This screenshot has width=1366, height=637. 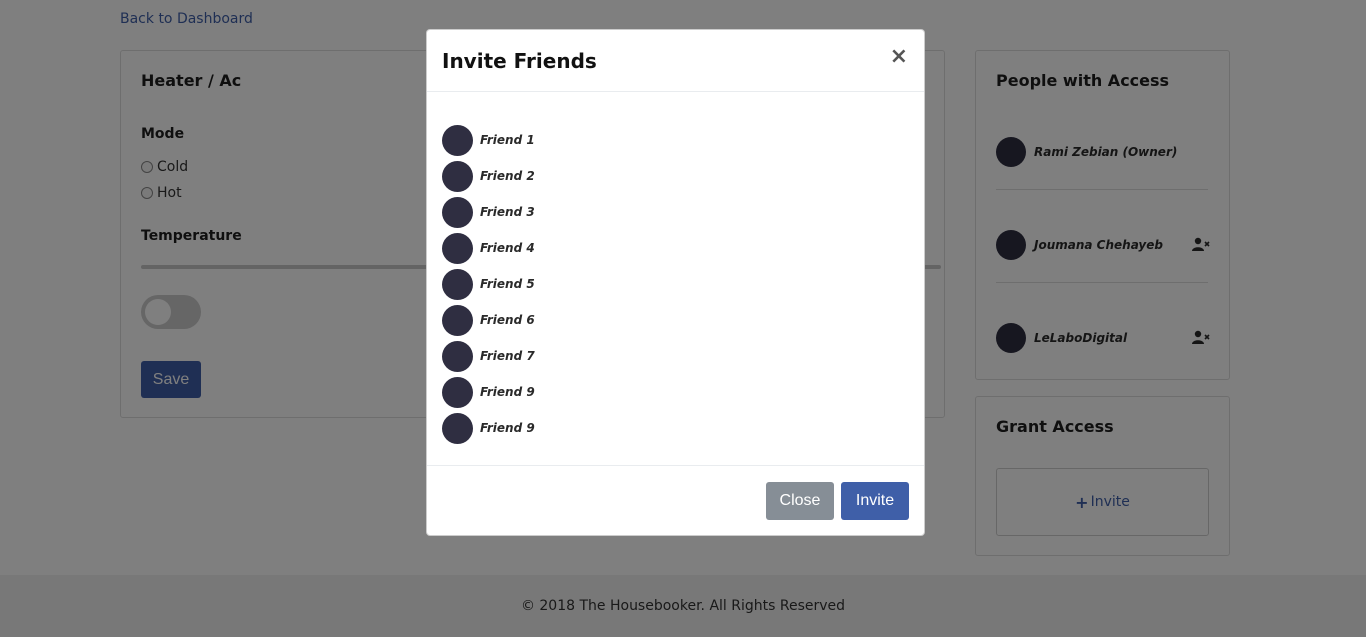 I want to click on friend-item: Friend 7, so click(x=488, y=356).